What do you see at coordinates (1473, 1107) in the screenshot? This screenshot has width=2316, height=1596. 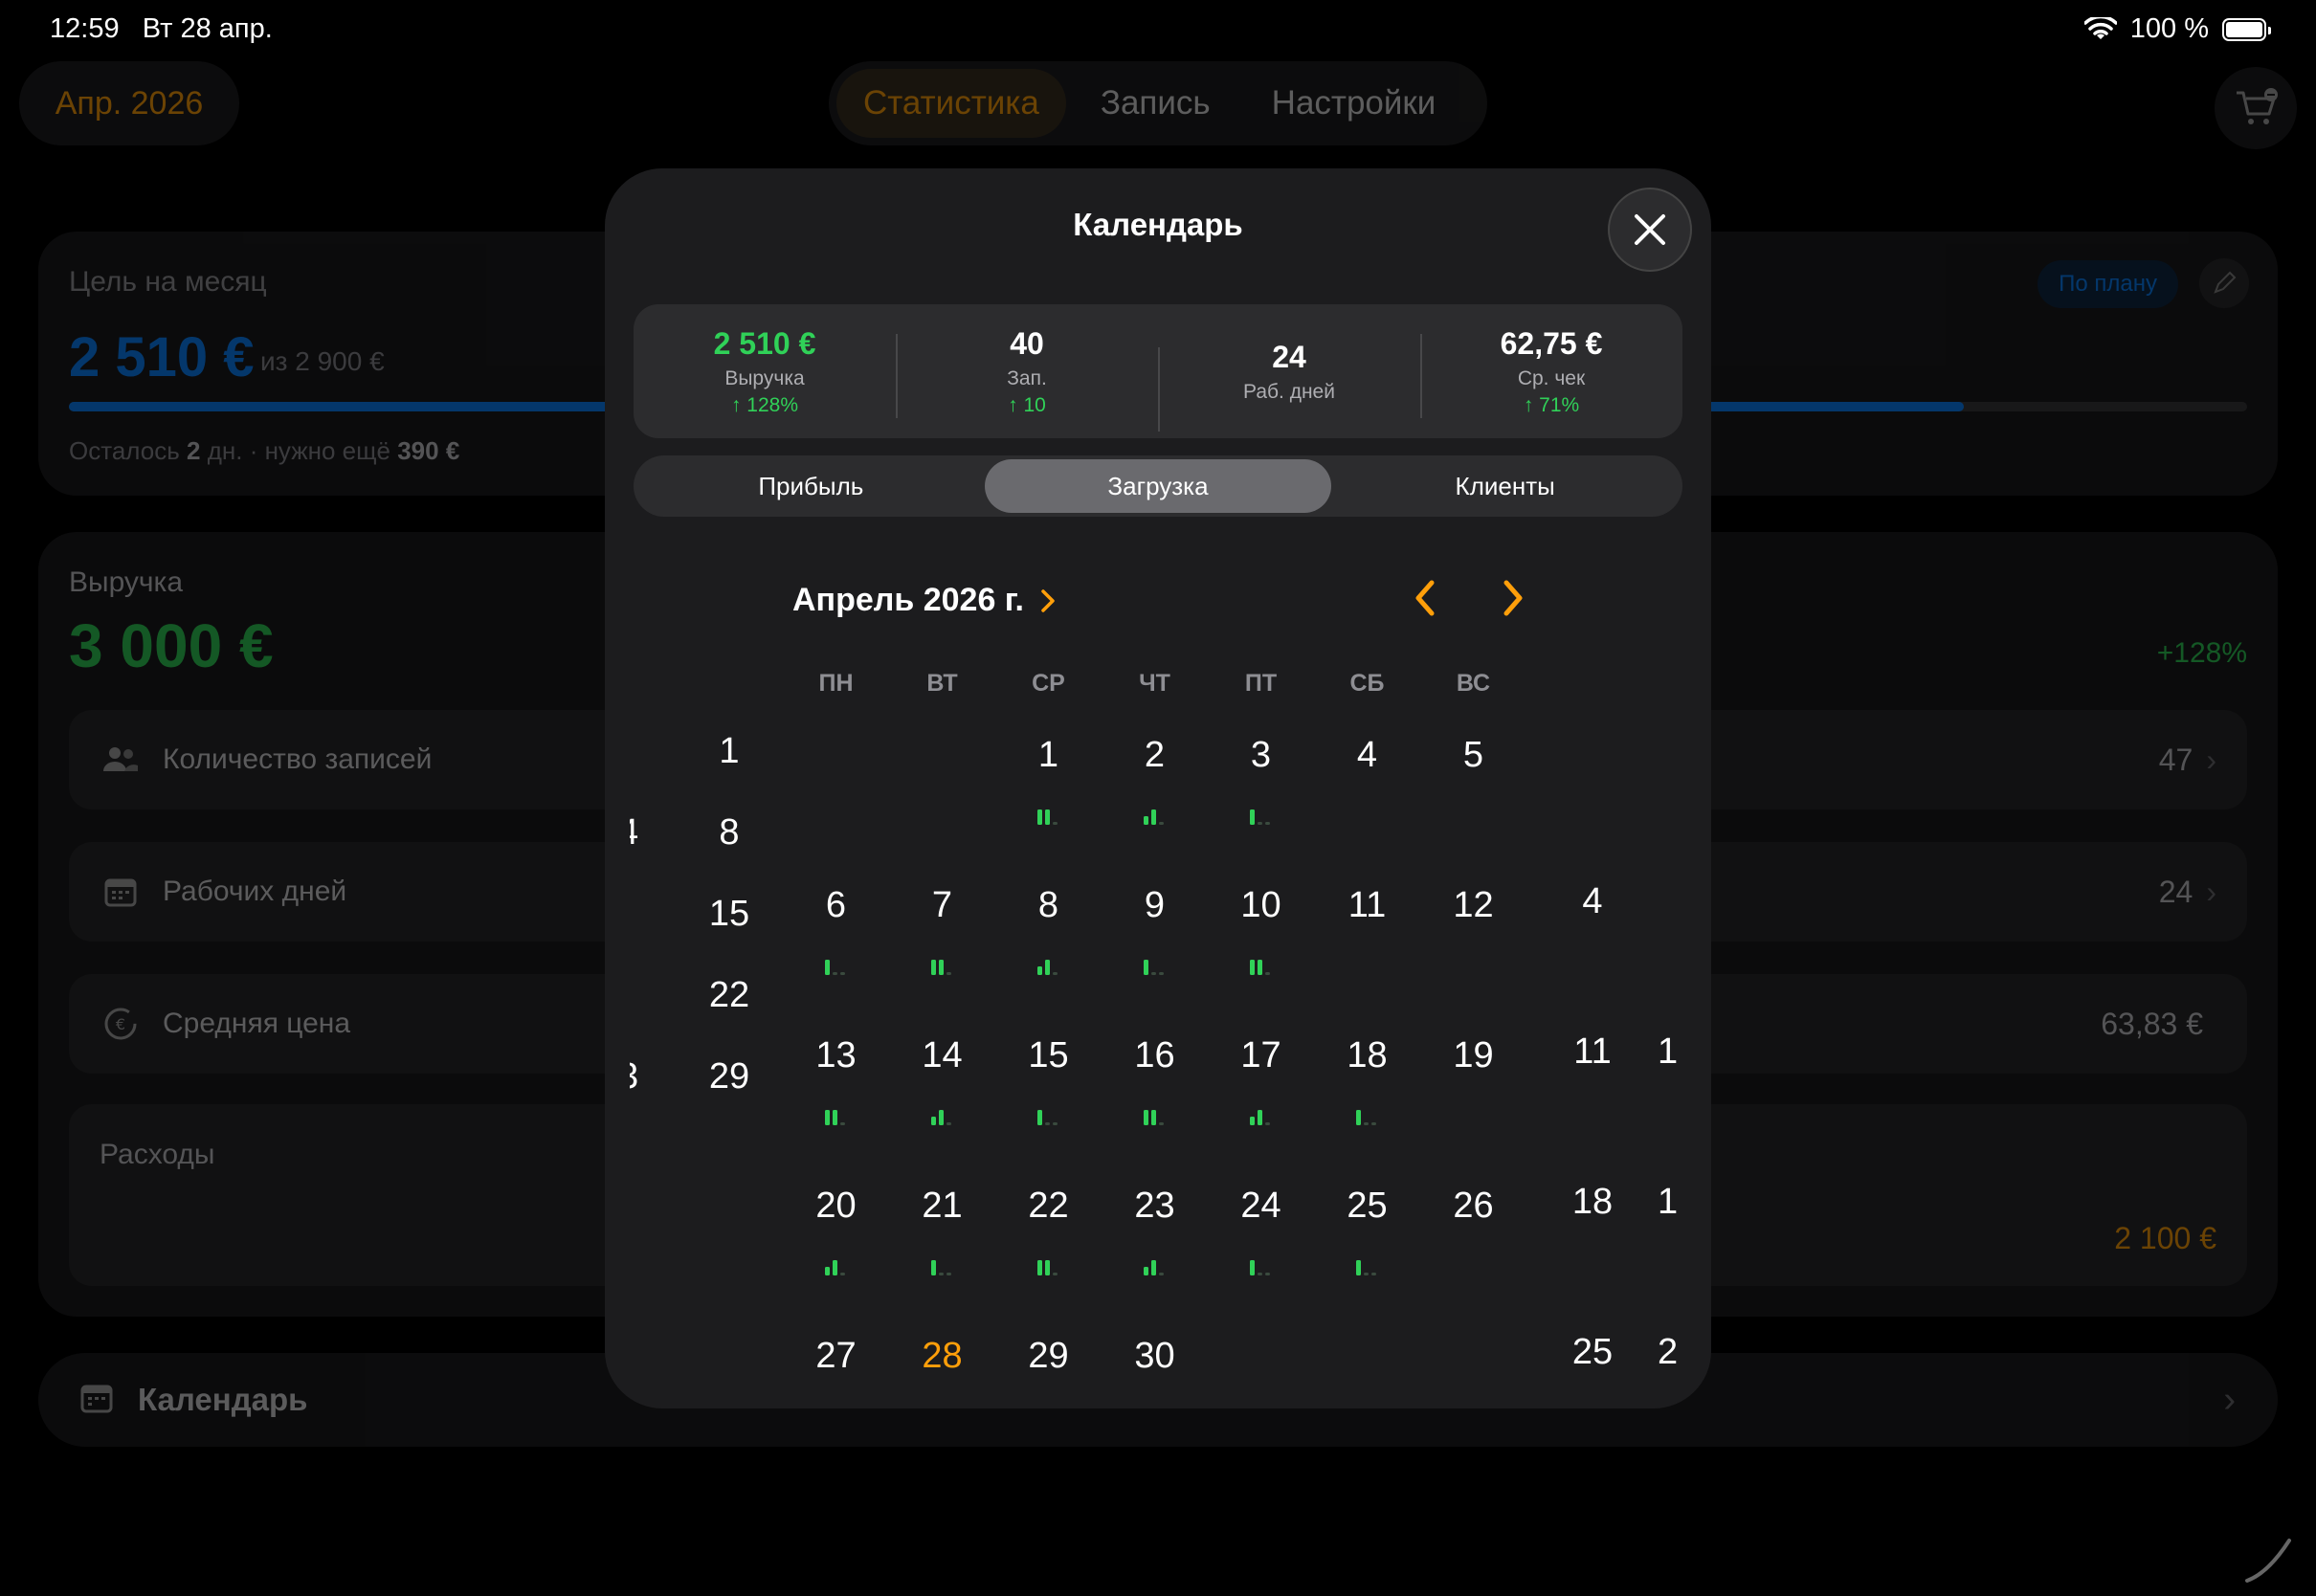 I see `day-cell: 19` at bounding box center [1473, 1107].